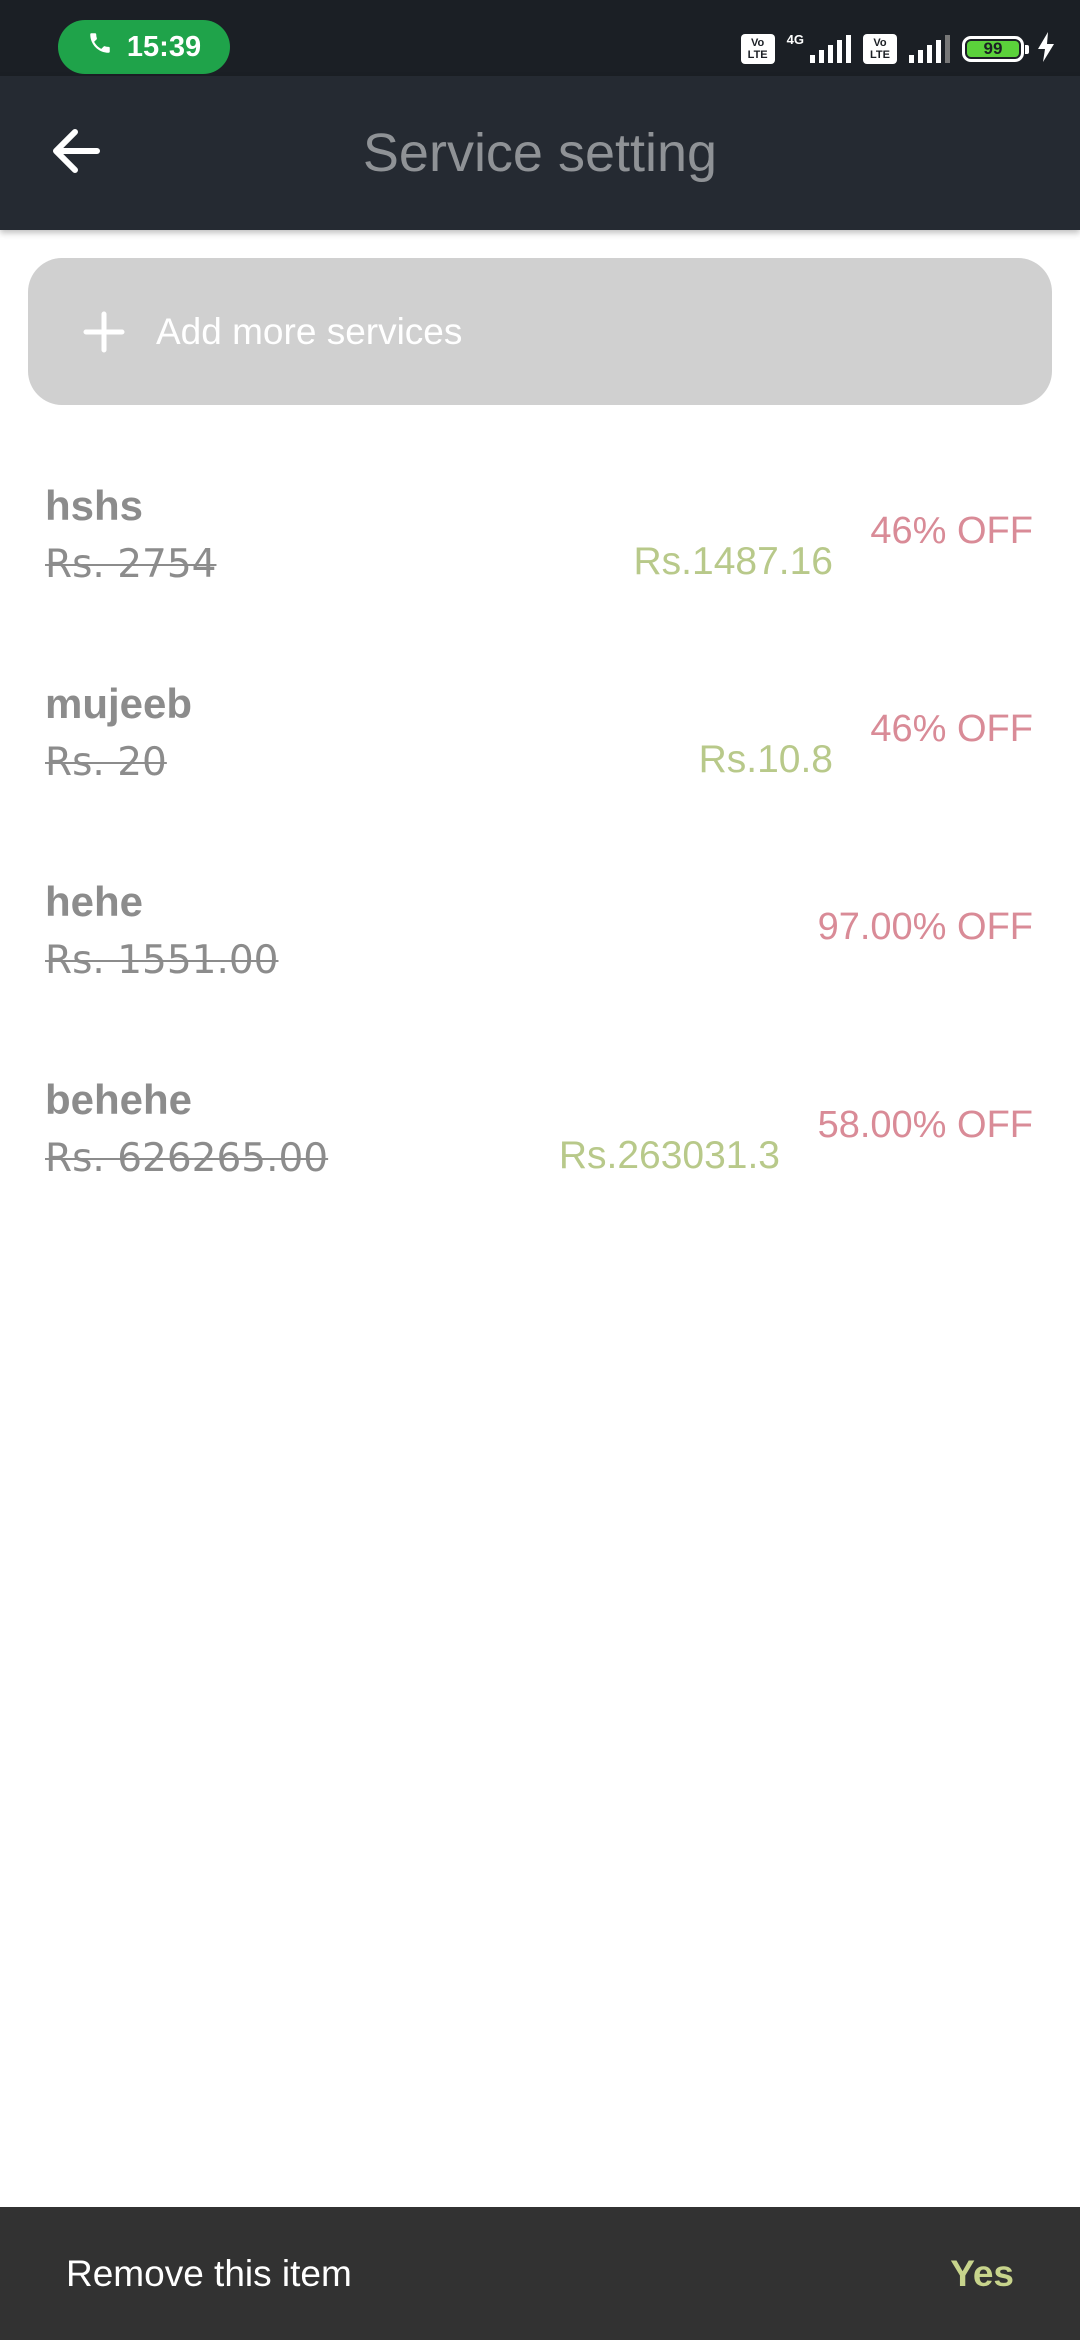 The width and height of the screenshot is (1080, 2340). Describe the element at coordinates (100, 47) in the screenshot. I see `phone-icon` at that location.